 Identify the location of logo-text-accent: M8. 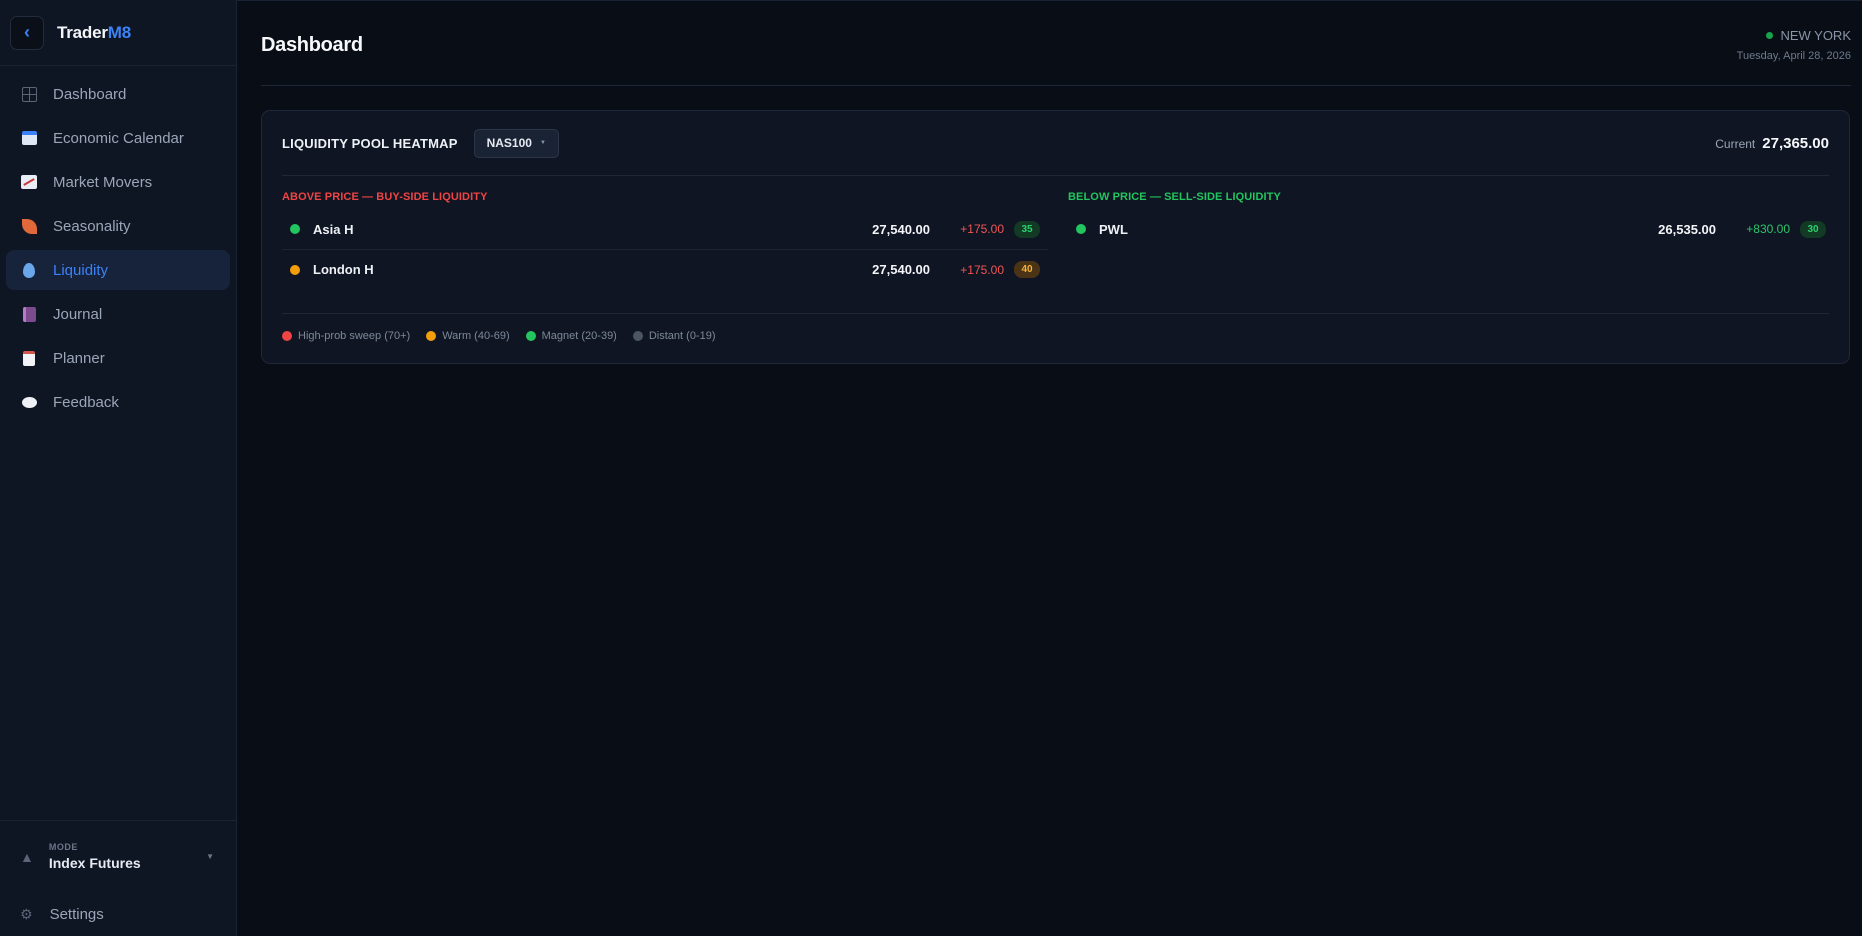
(119, 32).